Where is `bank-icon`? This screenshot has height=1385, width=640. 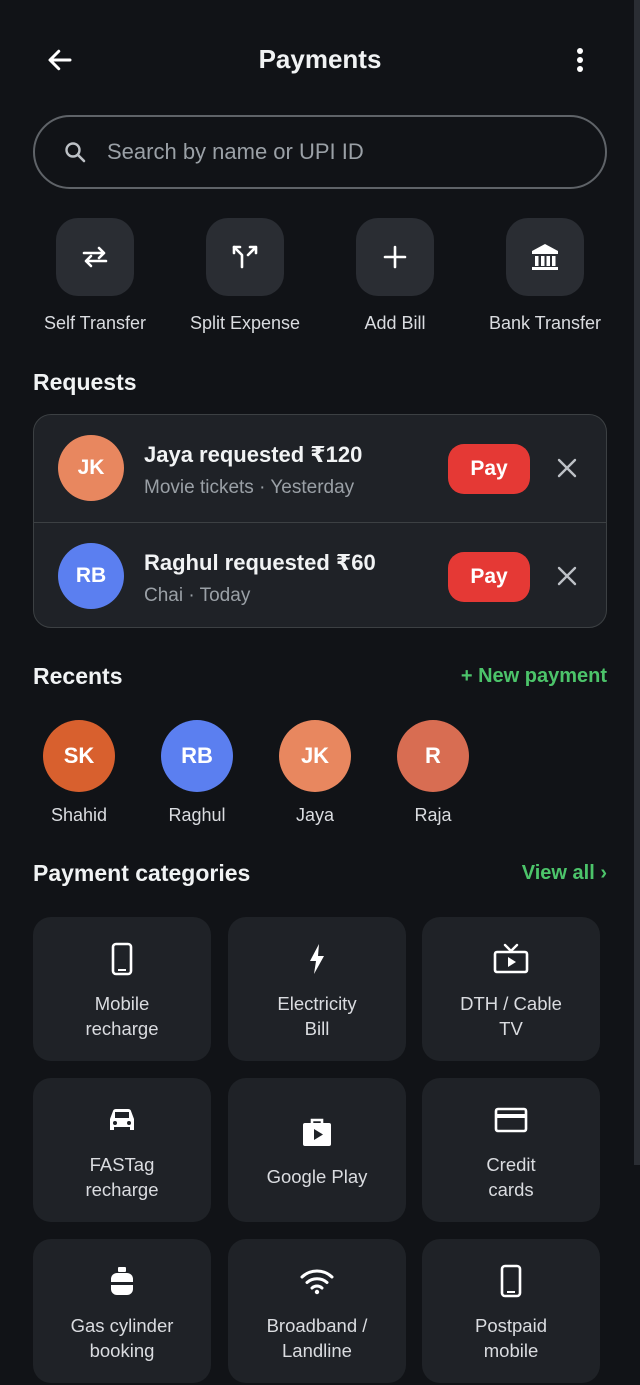
bank-icon is located at coordinates (545, 257).